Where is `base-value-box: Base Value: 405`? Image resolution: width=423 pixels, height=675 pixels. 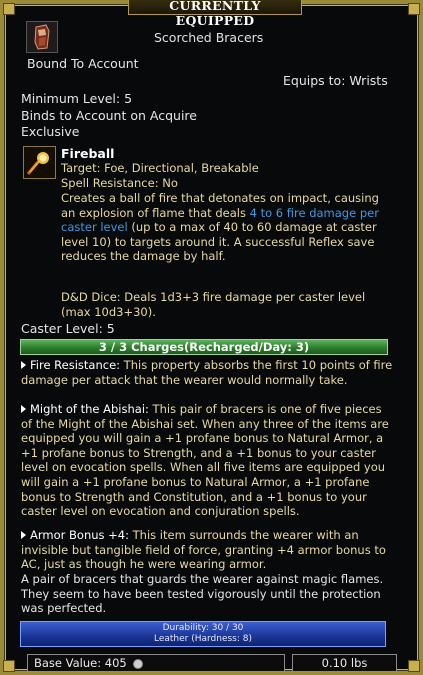
base-value-box: Base Value: 405 is located at coordinates (156, 663).